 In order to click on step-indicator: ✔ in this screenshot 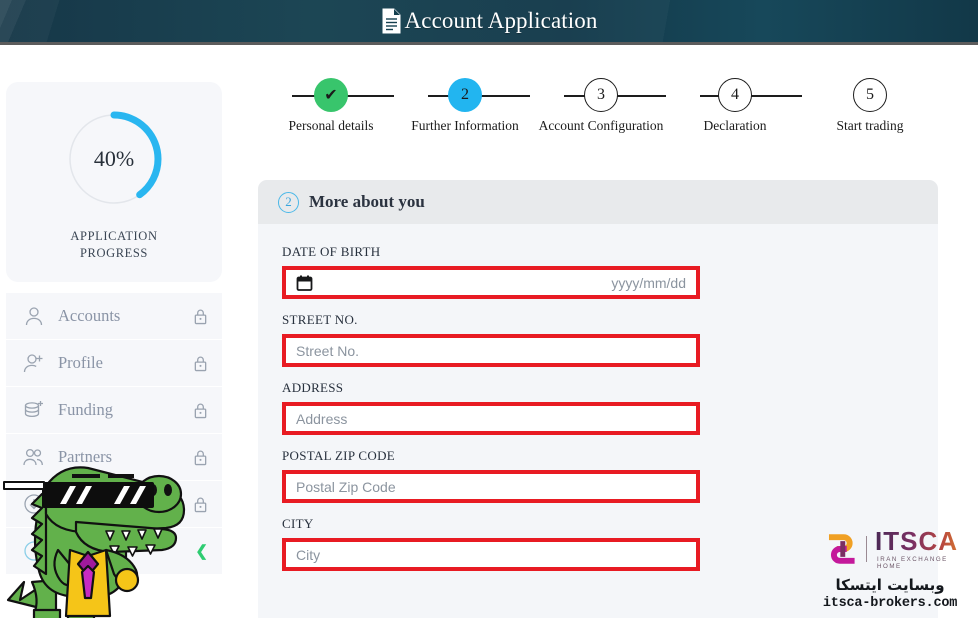, I will do `click(331, 95)`.